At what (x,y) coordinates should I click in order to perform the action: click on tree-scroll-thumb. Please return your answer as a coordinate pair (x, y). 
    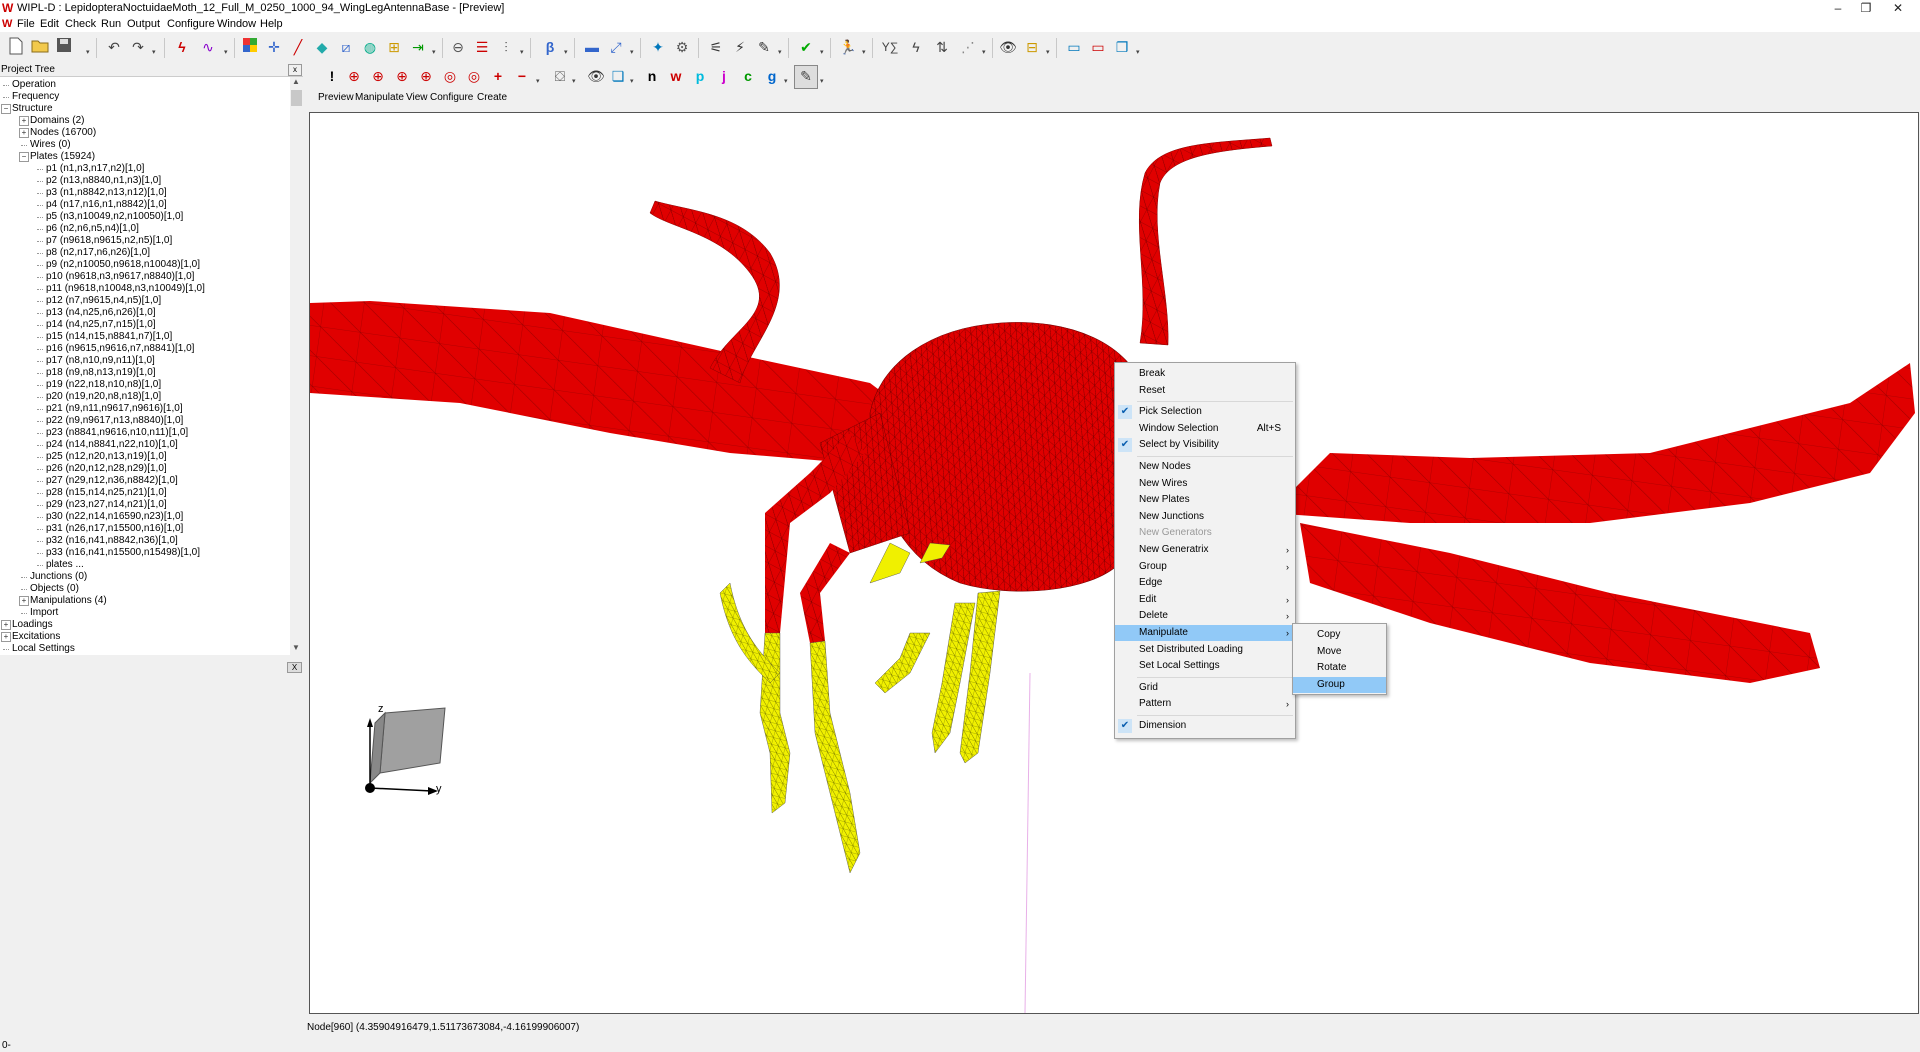
    Looking at the image, I should click on (296, 98).